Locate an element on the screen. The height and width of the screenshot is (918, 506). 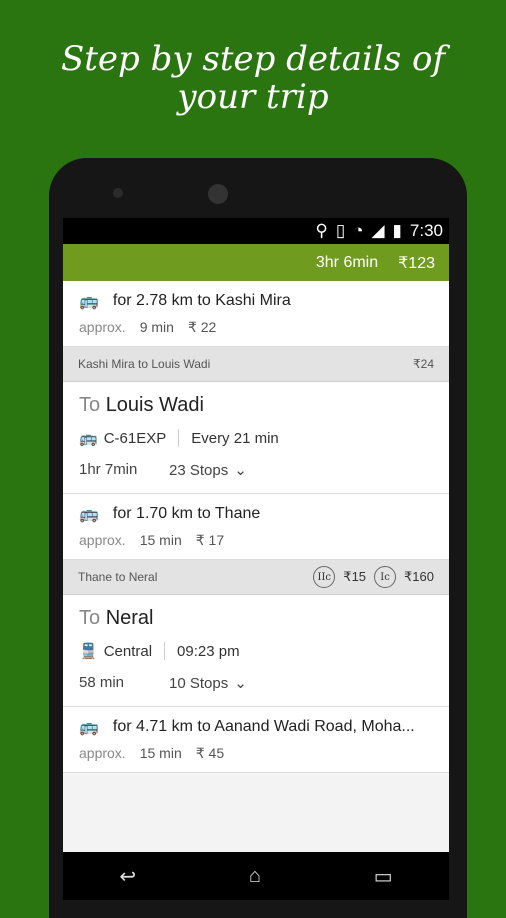
leg-duration: 1hr 7min is located at coordinates (108, 469).